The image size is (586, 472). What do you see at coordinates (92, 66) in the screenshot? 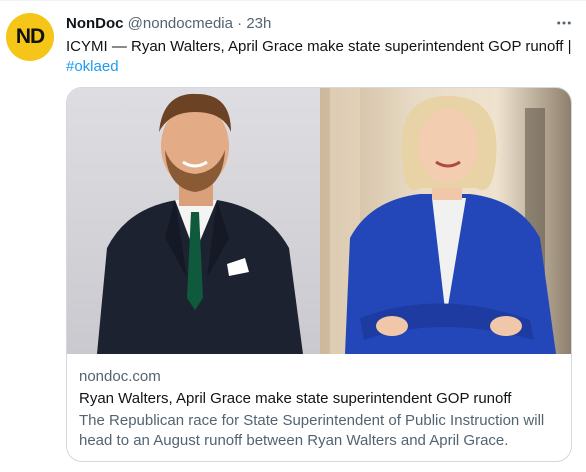
I see `hashtag-link: #oklaed` at bounding box center [92, 66].